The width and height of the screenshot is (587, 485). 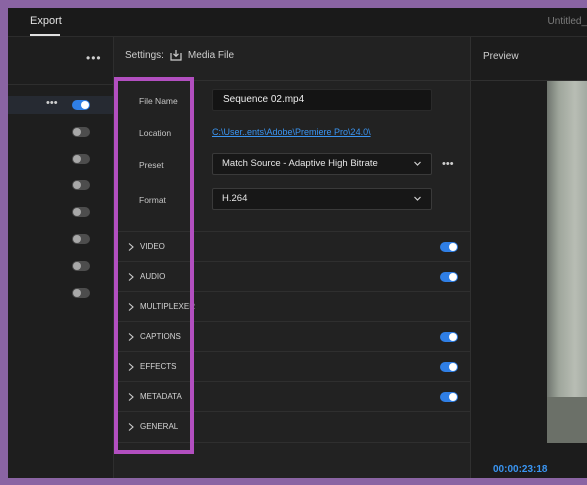 I want to click on row-more-button: •••, so click(x=52, y=103).